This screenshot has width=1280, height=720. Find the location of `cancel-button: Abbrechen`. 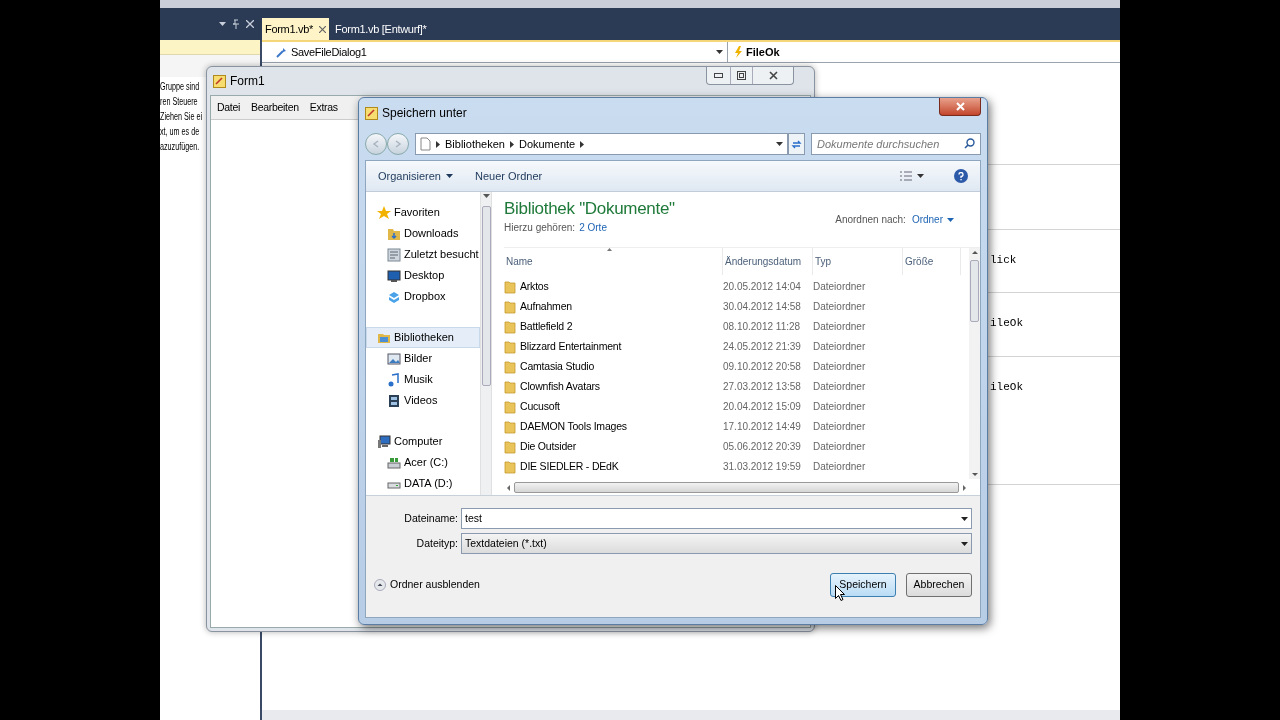

cancel-button: Abbrechen is located at coordinates (939, 585).